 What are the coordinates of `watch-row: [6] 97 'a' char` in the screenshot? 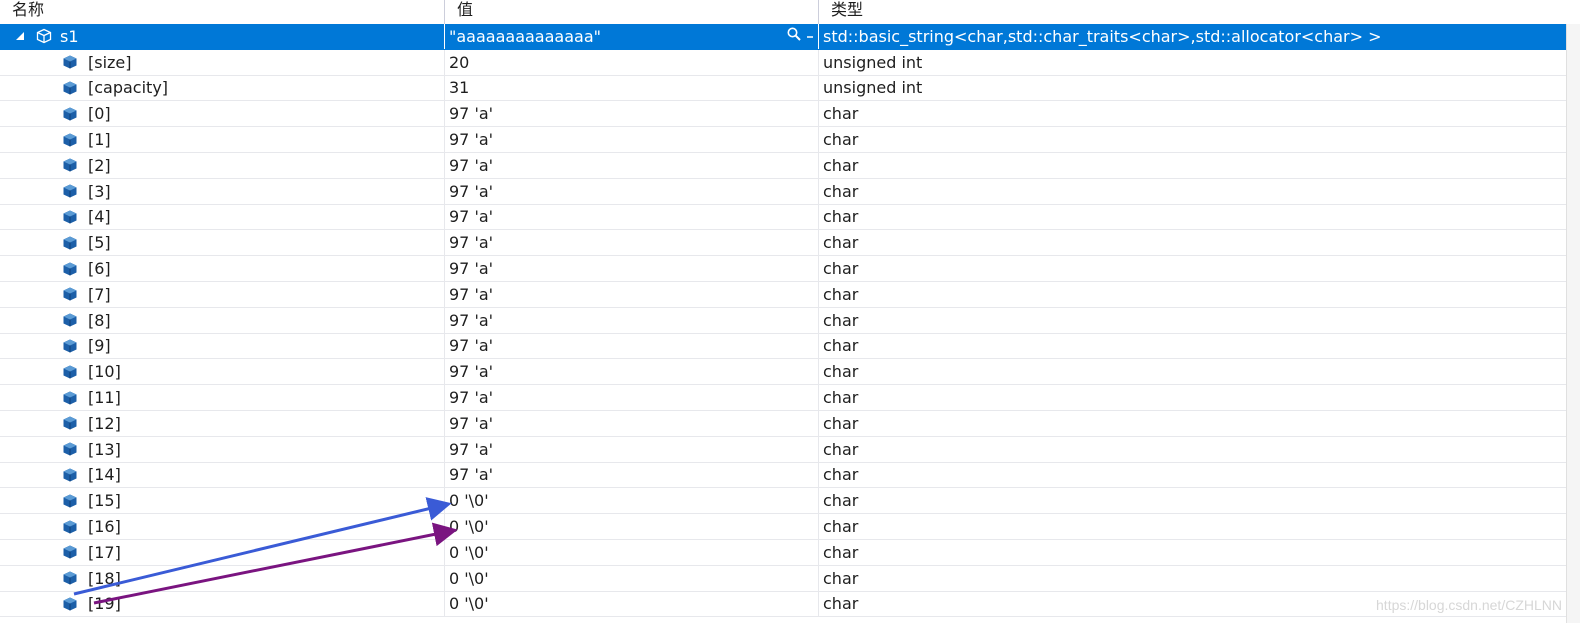 It's located at (790, 269).